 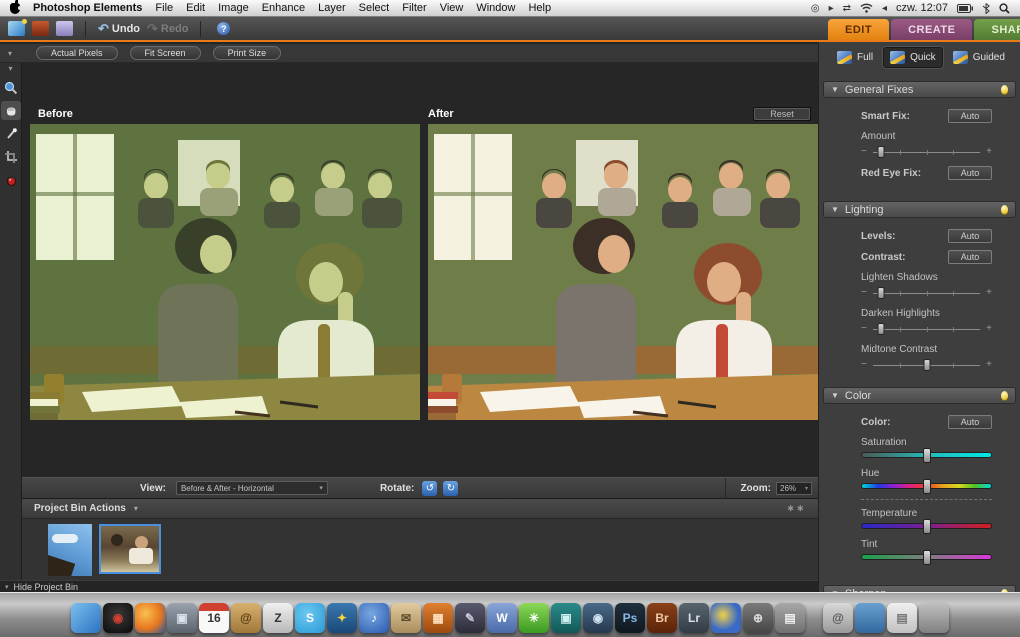 What do you see at coordinates (598, 618) in the screenshot?
I see `camera-app-icon: ◉` at bounding box center [598, 618].